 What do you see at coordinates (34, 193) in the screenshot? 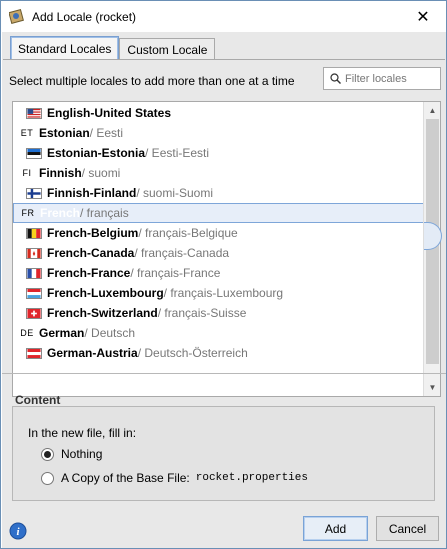
I see `flag-fi-icon` at bounding box center [34, 193].